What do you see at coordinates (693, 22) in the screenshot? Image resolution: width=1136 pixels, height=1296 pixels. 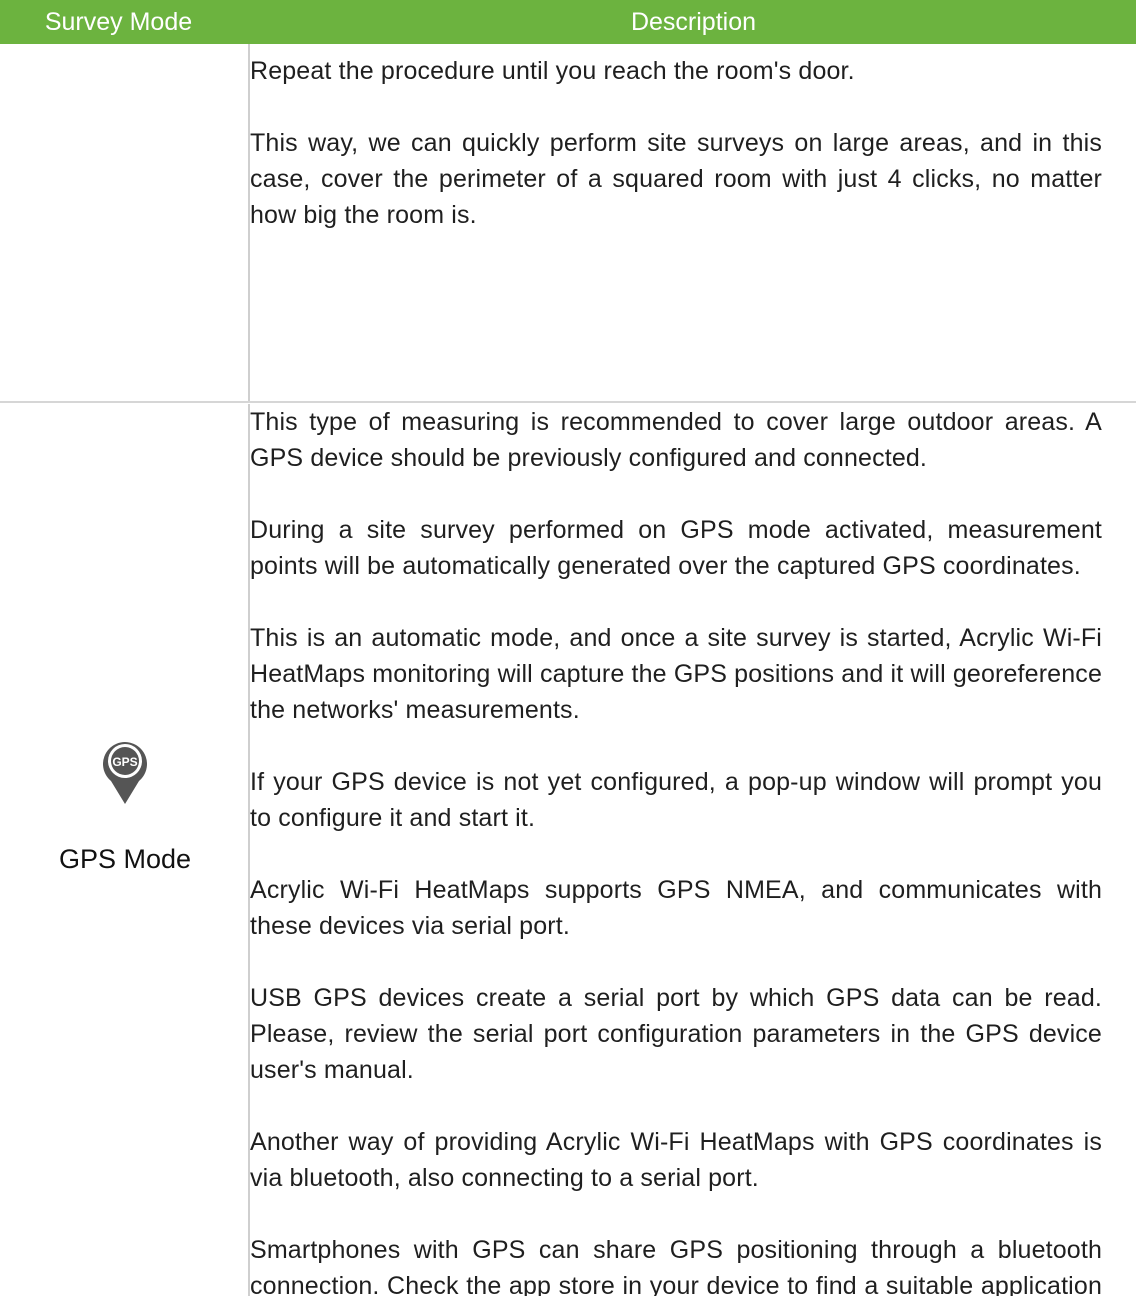 I see `header-description: Description` at bounding box center [693, 22].